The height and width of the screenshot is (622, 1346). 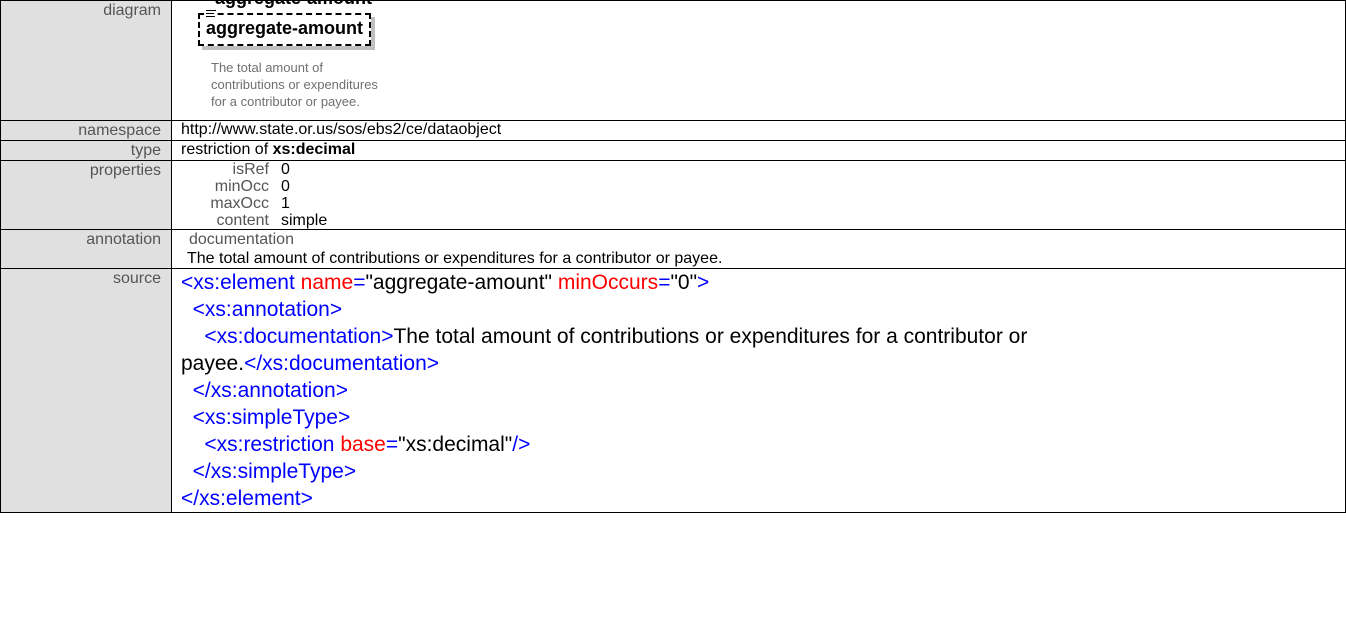 I want to click on annotation-lines-icon, so click(x=211, y=13).